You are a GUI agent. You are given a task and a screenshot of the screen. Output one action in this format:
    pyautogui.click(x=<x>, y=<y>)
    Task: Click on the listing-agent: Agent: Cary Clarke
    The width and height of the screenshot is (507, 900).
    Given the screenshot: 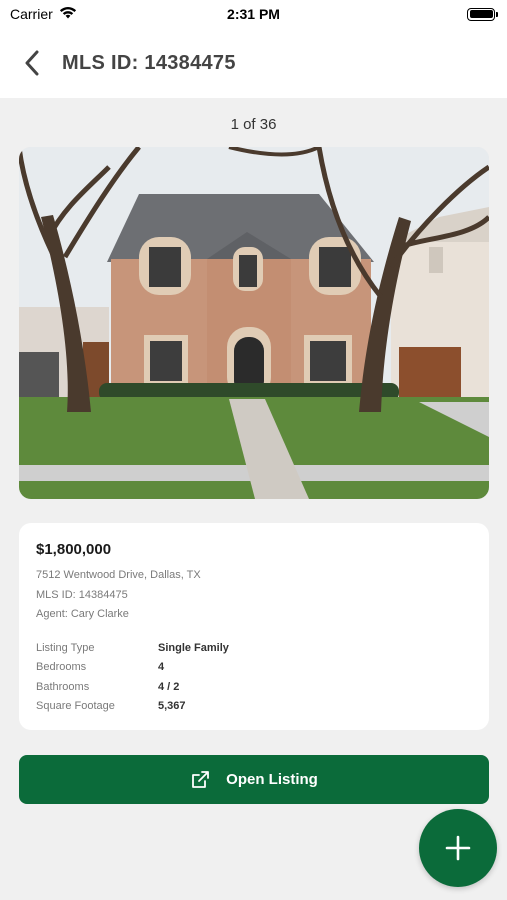 What is the action you would take?
    pyautogui.click(x=82, y=614)
    